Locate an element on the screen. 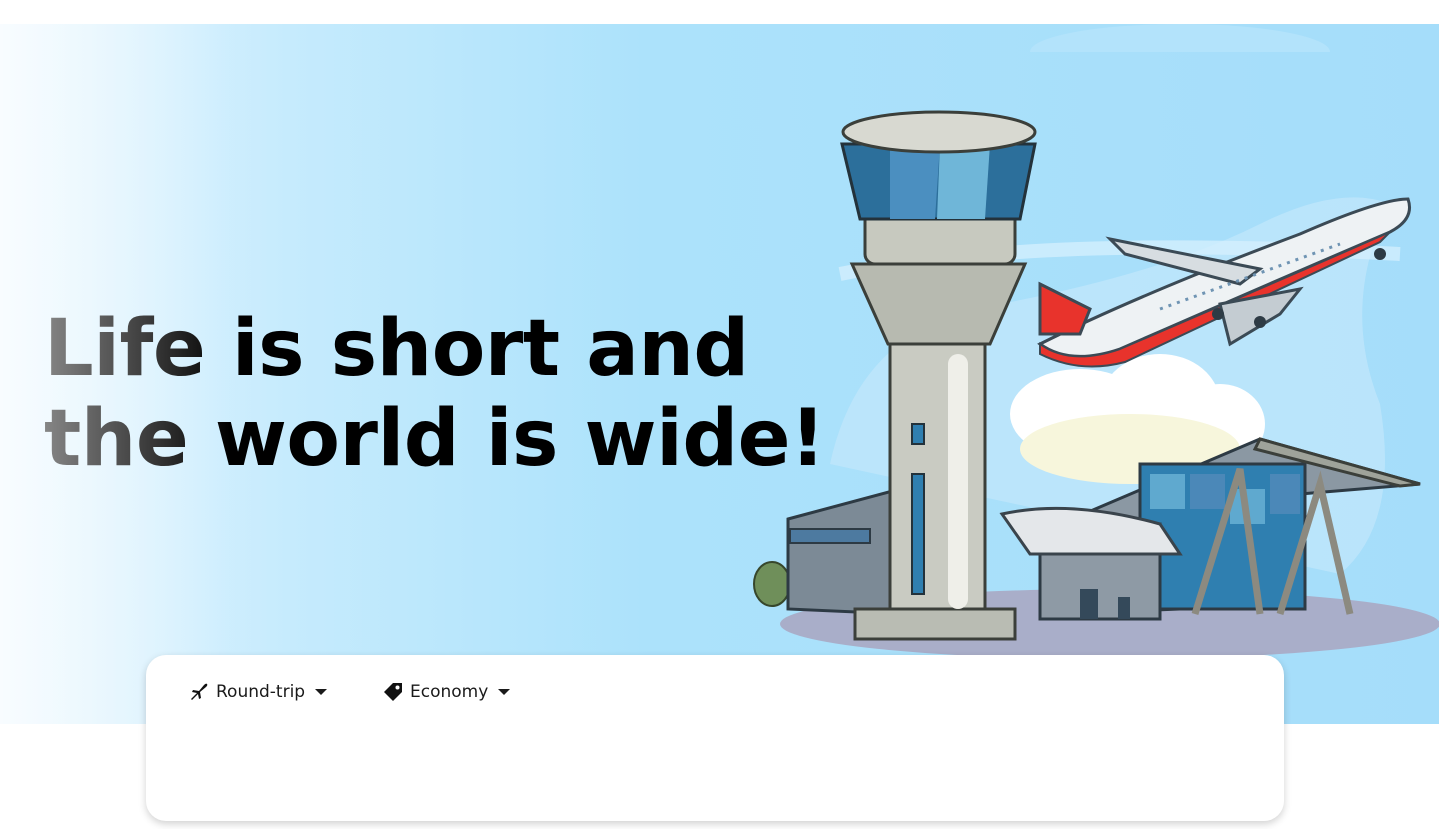 This screenshot has height=829, width=1439. trip-type-label: Round-trip is located at coordinates (261, 692).